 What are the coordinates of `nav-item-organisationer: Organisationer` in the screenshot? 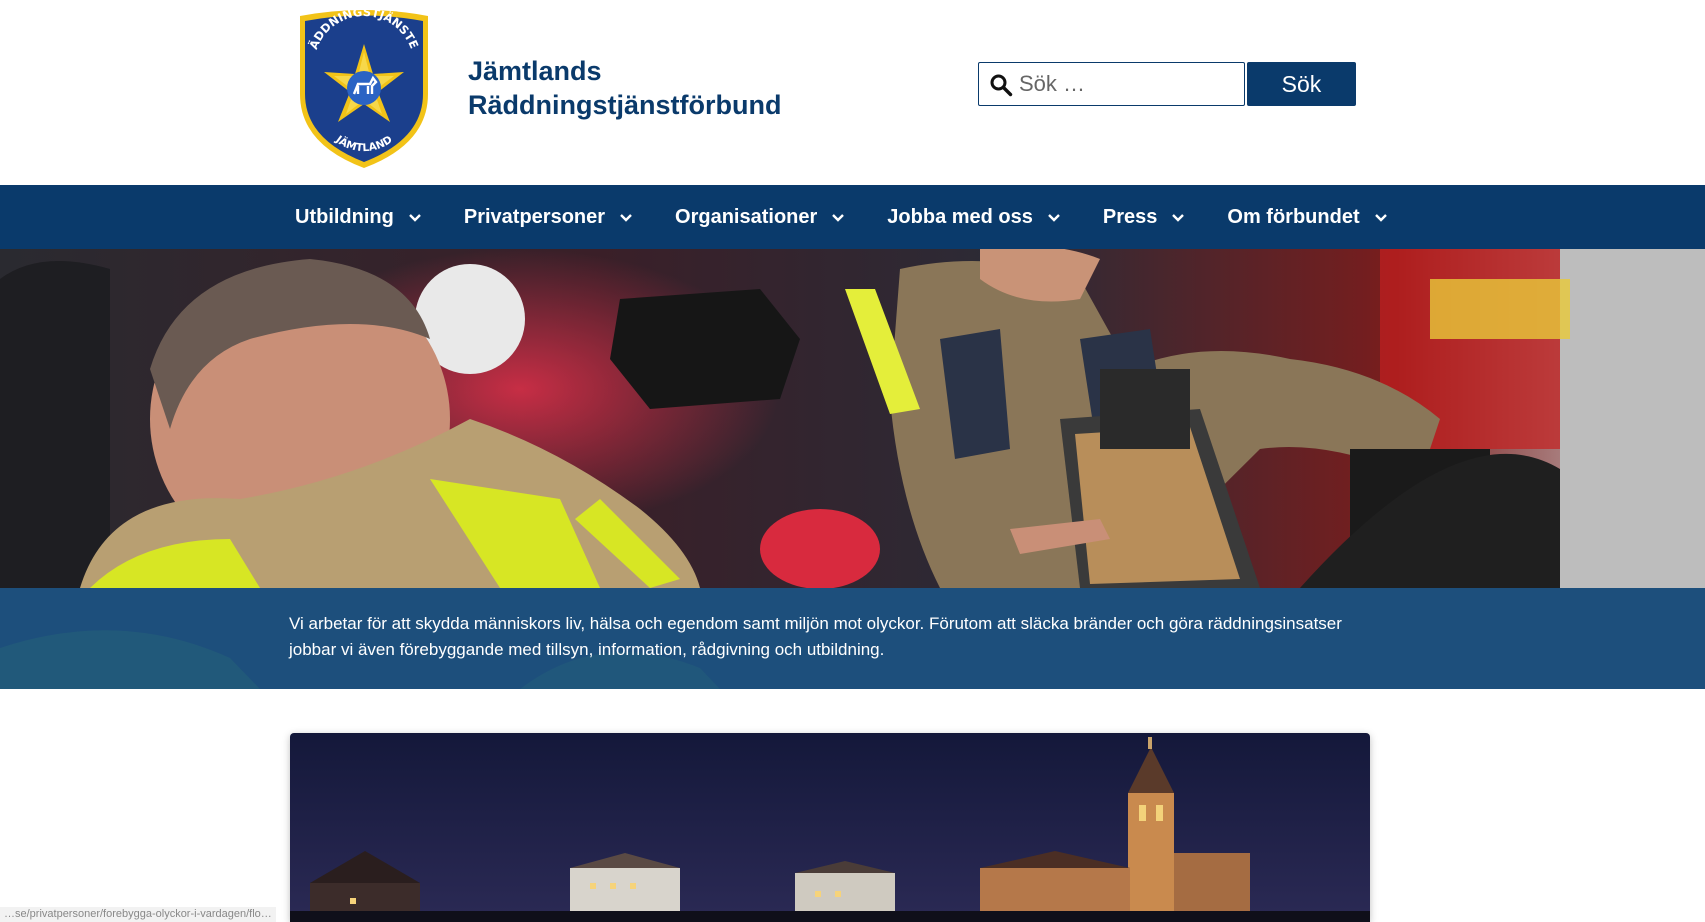 It's located at (760, 217).